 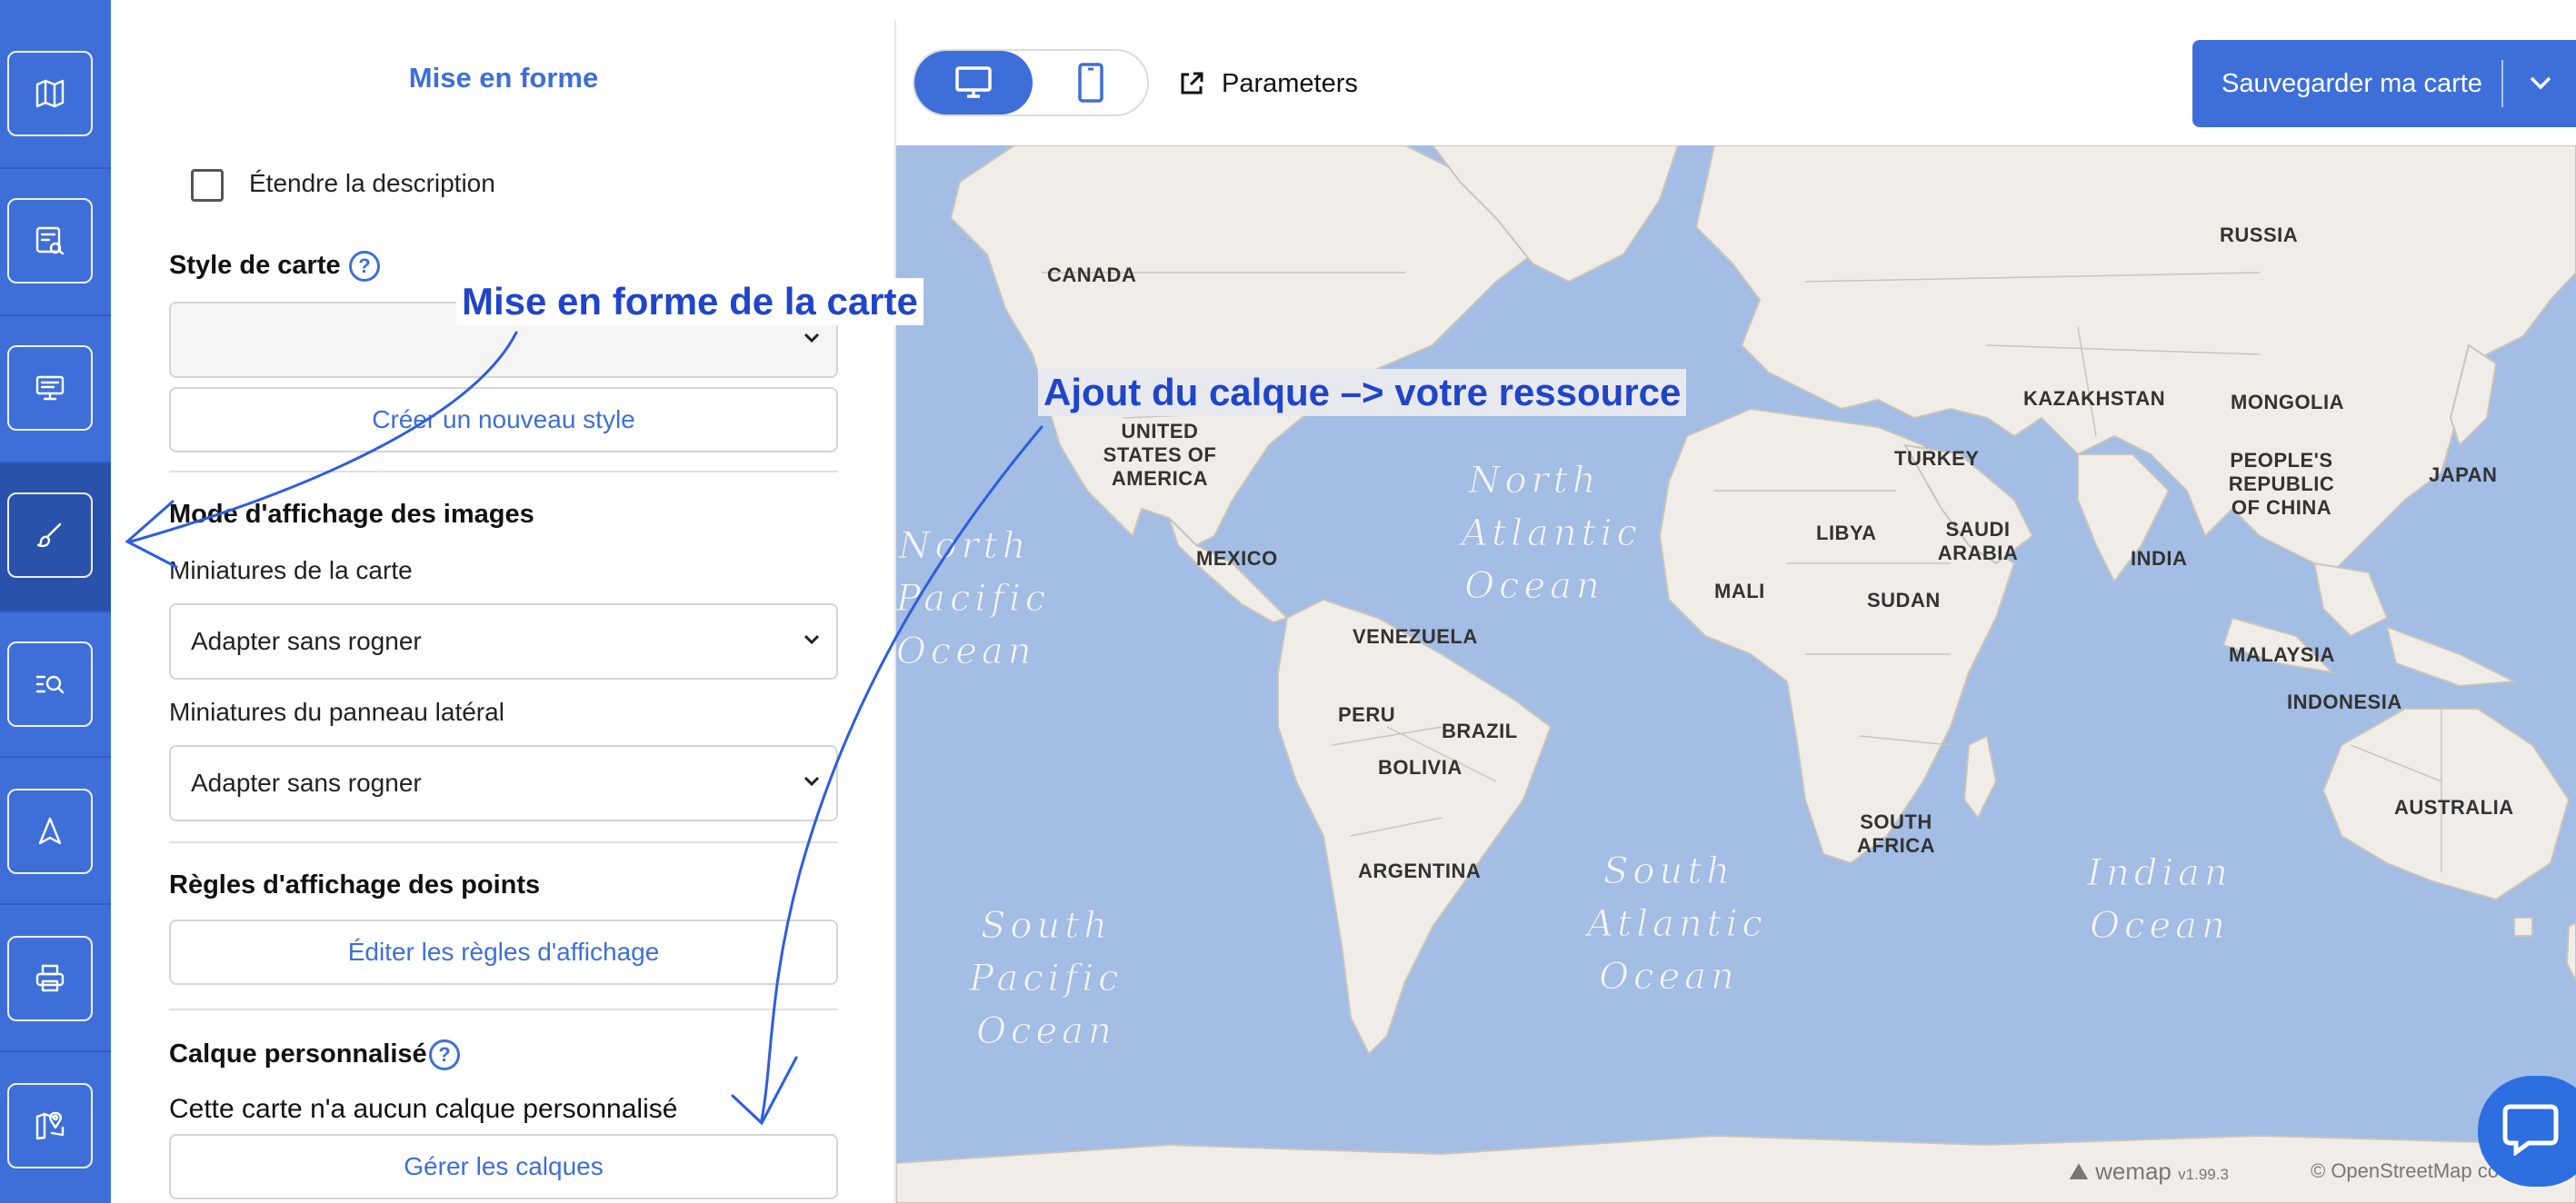 I want to click on map-pin-icon, so click(x=50, y=1125).